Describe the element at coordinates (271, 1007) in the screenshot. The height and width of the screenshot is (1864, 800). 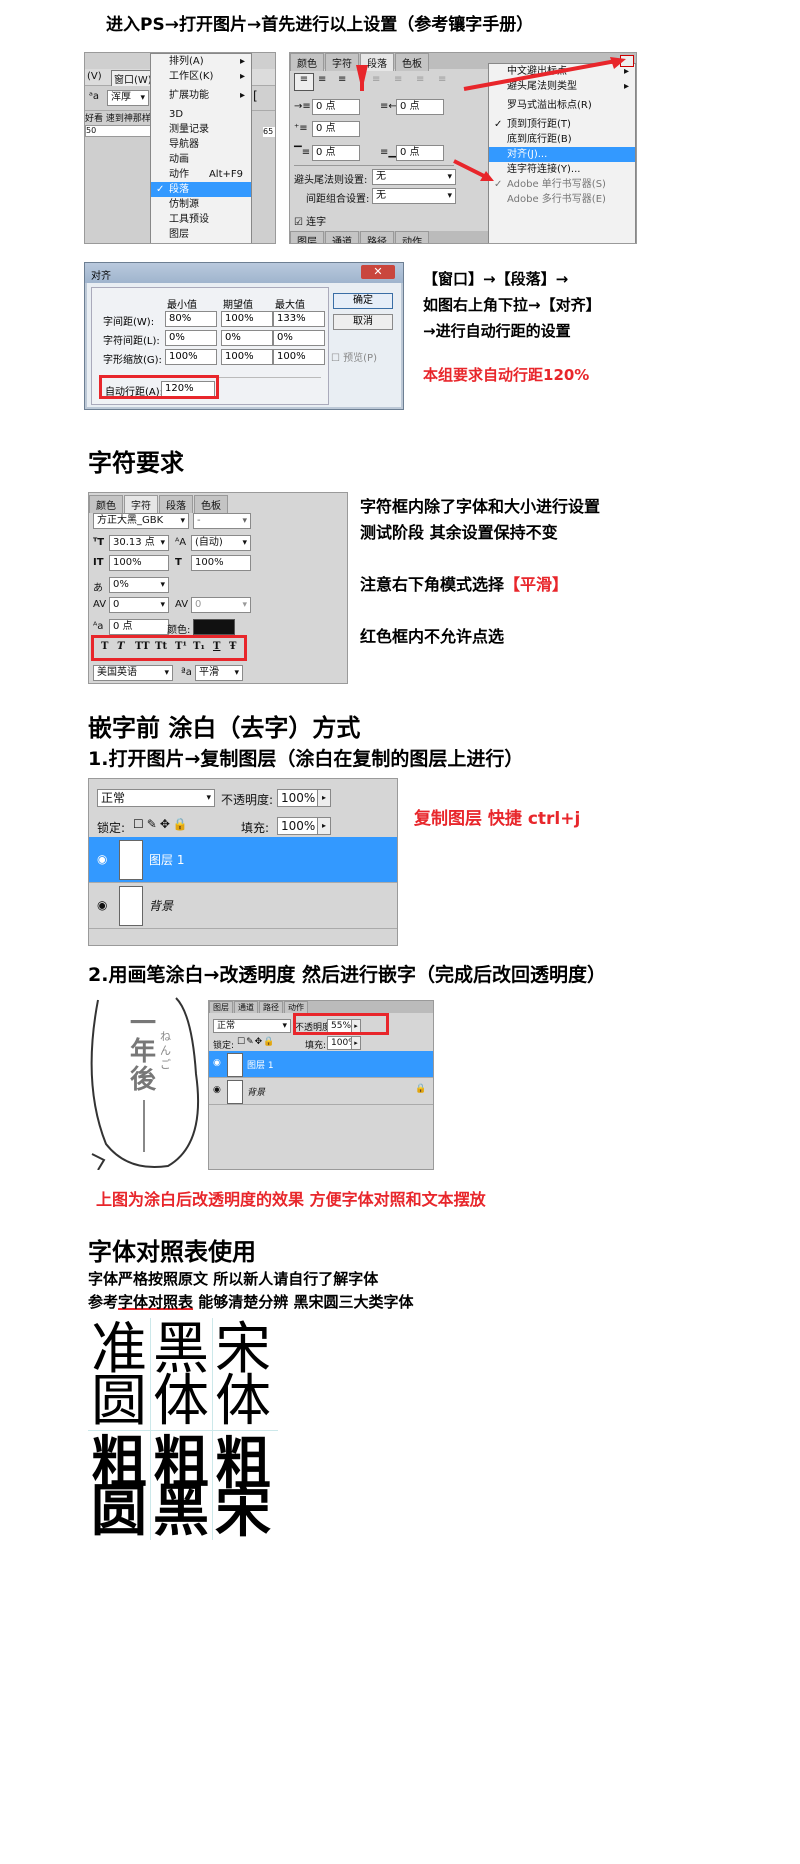
I see `tab-paths: 路径` at that location.